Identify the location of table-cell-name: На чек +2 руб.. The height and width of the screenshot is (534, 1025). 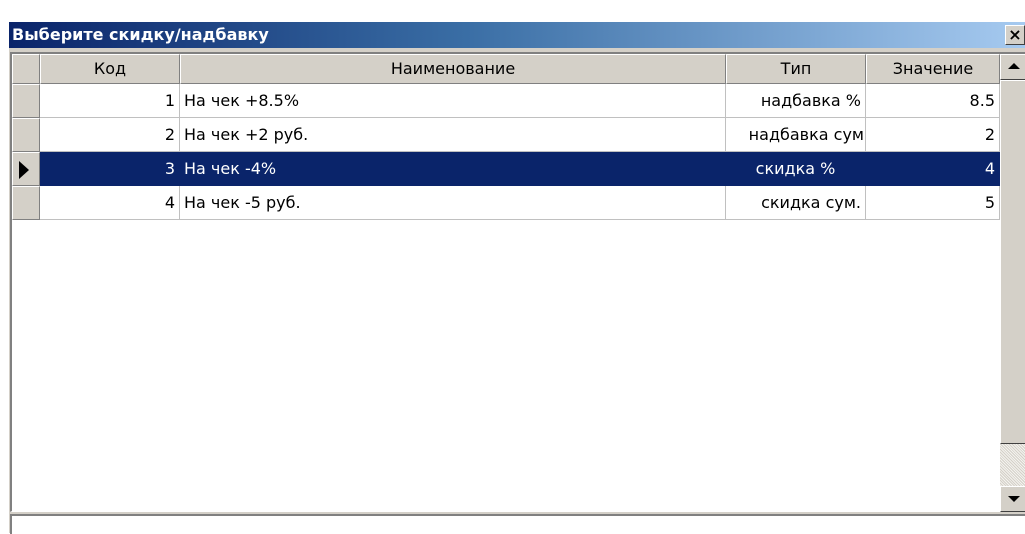
(453, 135).